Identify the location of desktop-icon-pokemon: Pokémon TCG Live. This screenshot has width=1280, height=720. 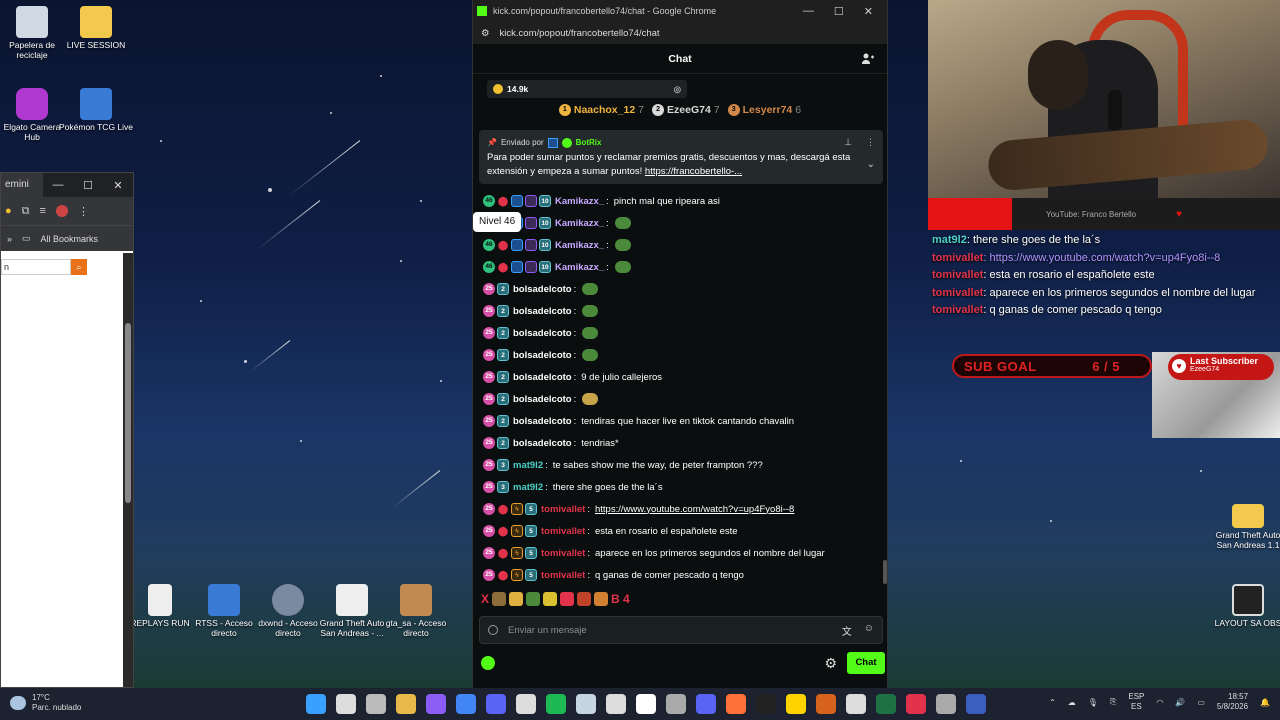
(96, 110).